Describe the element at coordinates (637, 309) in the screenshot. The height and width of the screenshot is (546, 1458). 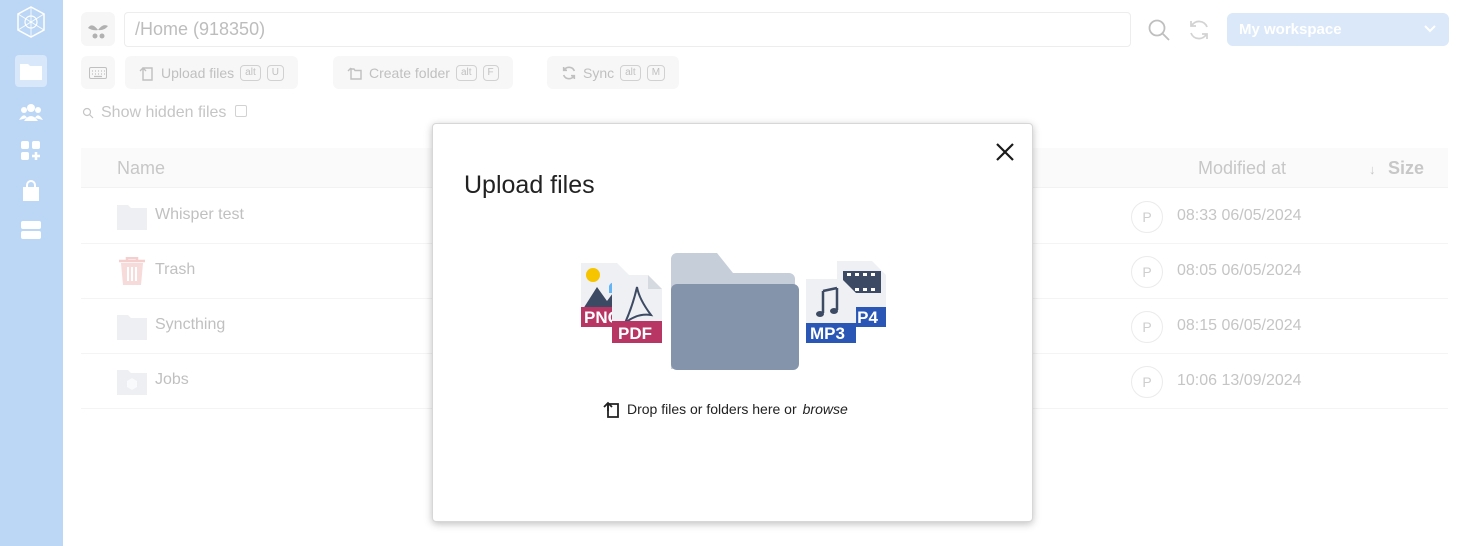
I see `pdf-file-icon: PDF` at that location.